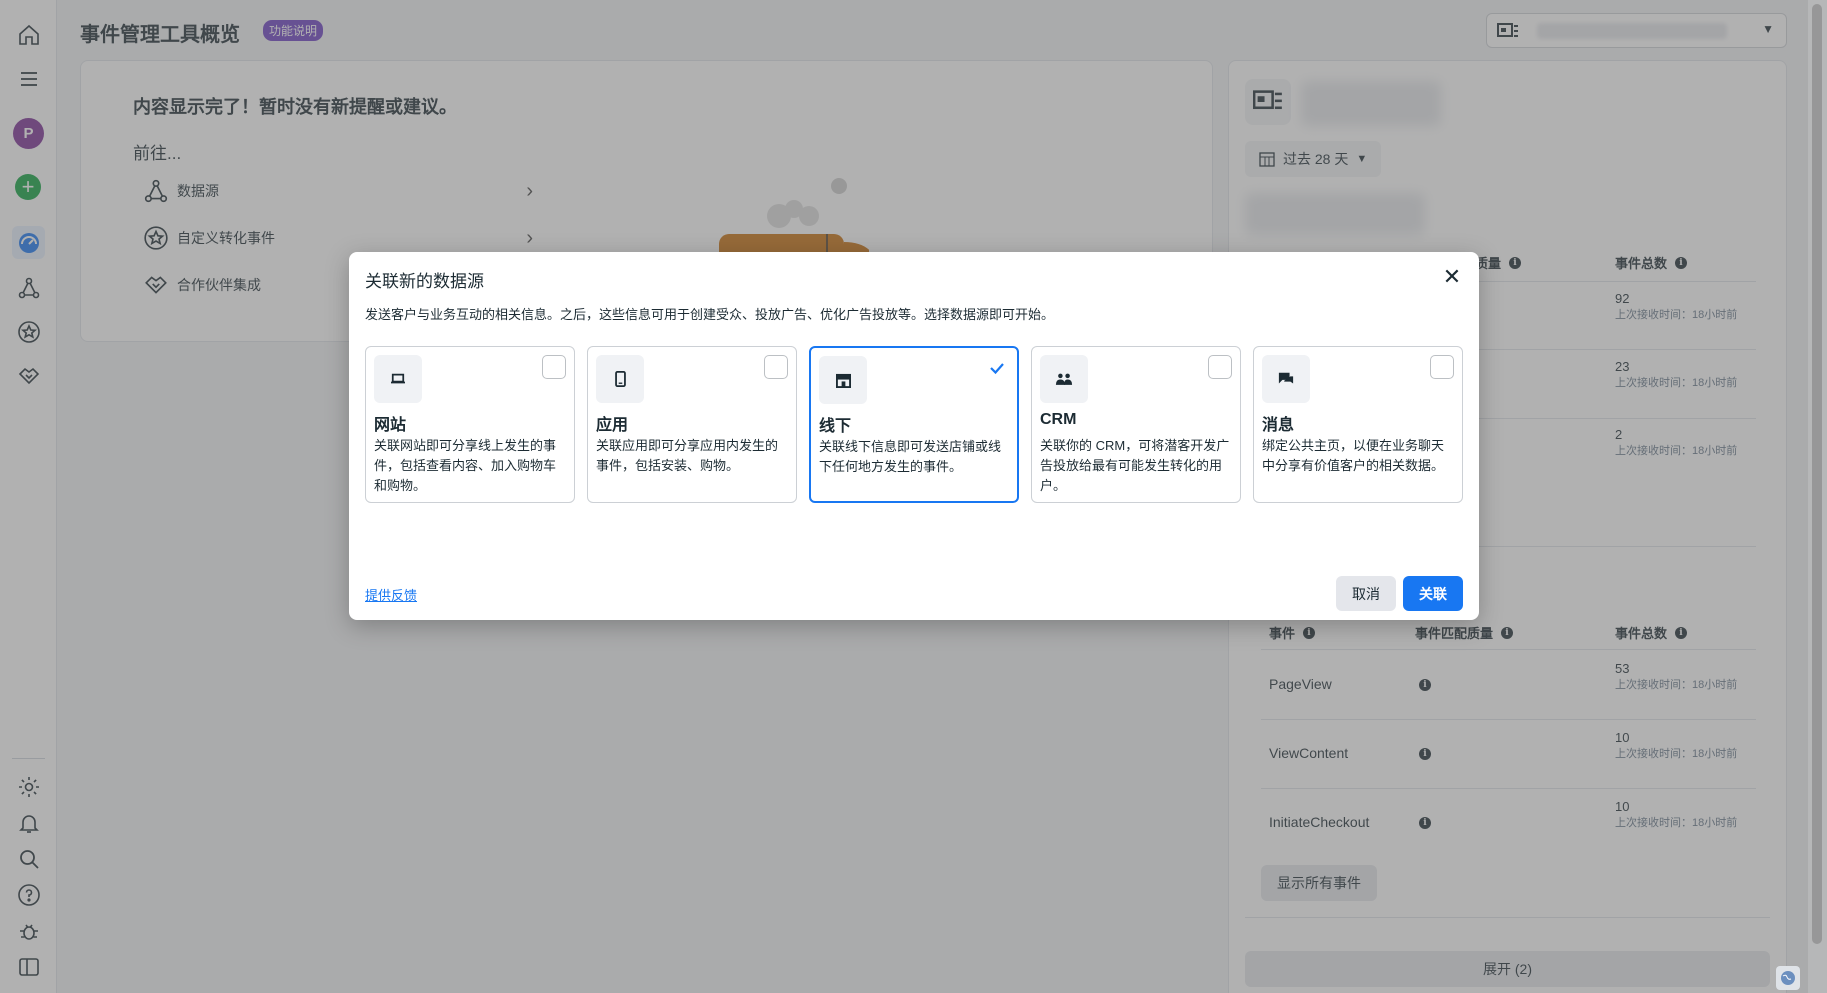  I want to click on cancel-button: 取消, so click(1366, 593).